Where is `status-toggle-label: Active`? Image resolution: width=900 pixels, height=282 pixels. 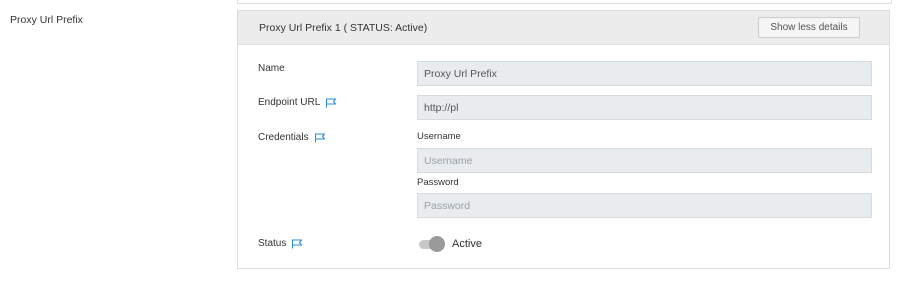
status-toggle-label: Active is located at coordinates (467, 244).